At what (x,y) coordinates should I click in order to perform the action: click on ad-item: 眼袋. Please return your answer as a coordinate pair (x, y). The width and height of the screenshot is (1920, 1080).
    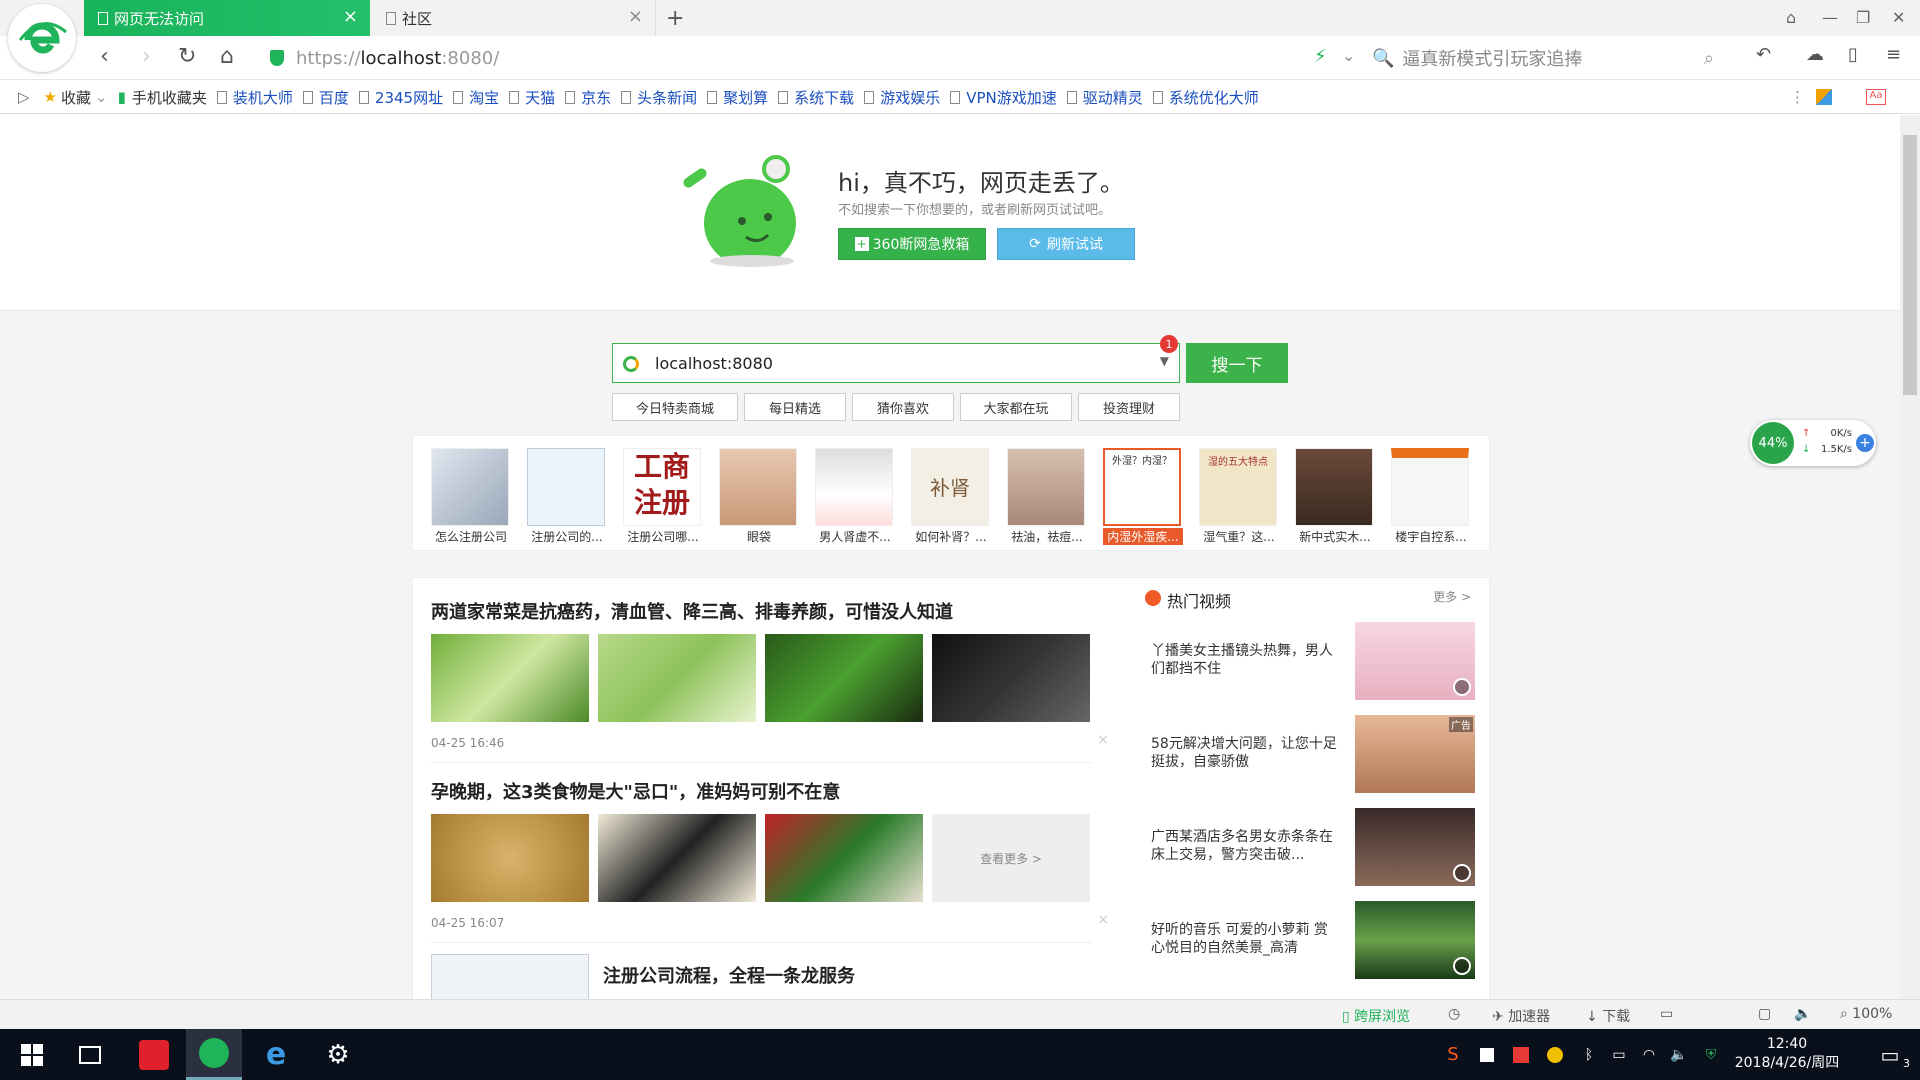
    Looking at the image, I should click on (759, 496).